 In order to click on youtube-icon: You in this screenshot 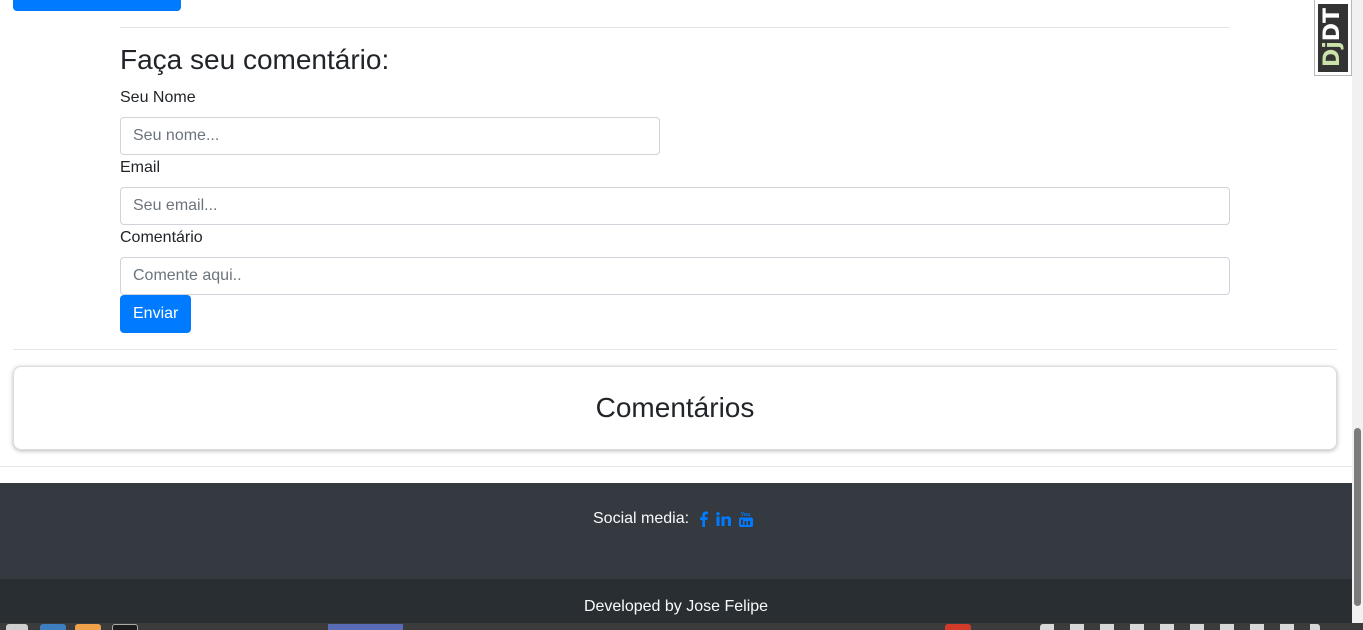, I will do `click(746, 519)`.